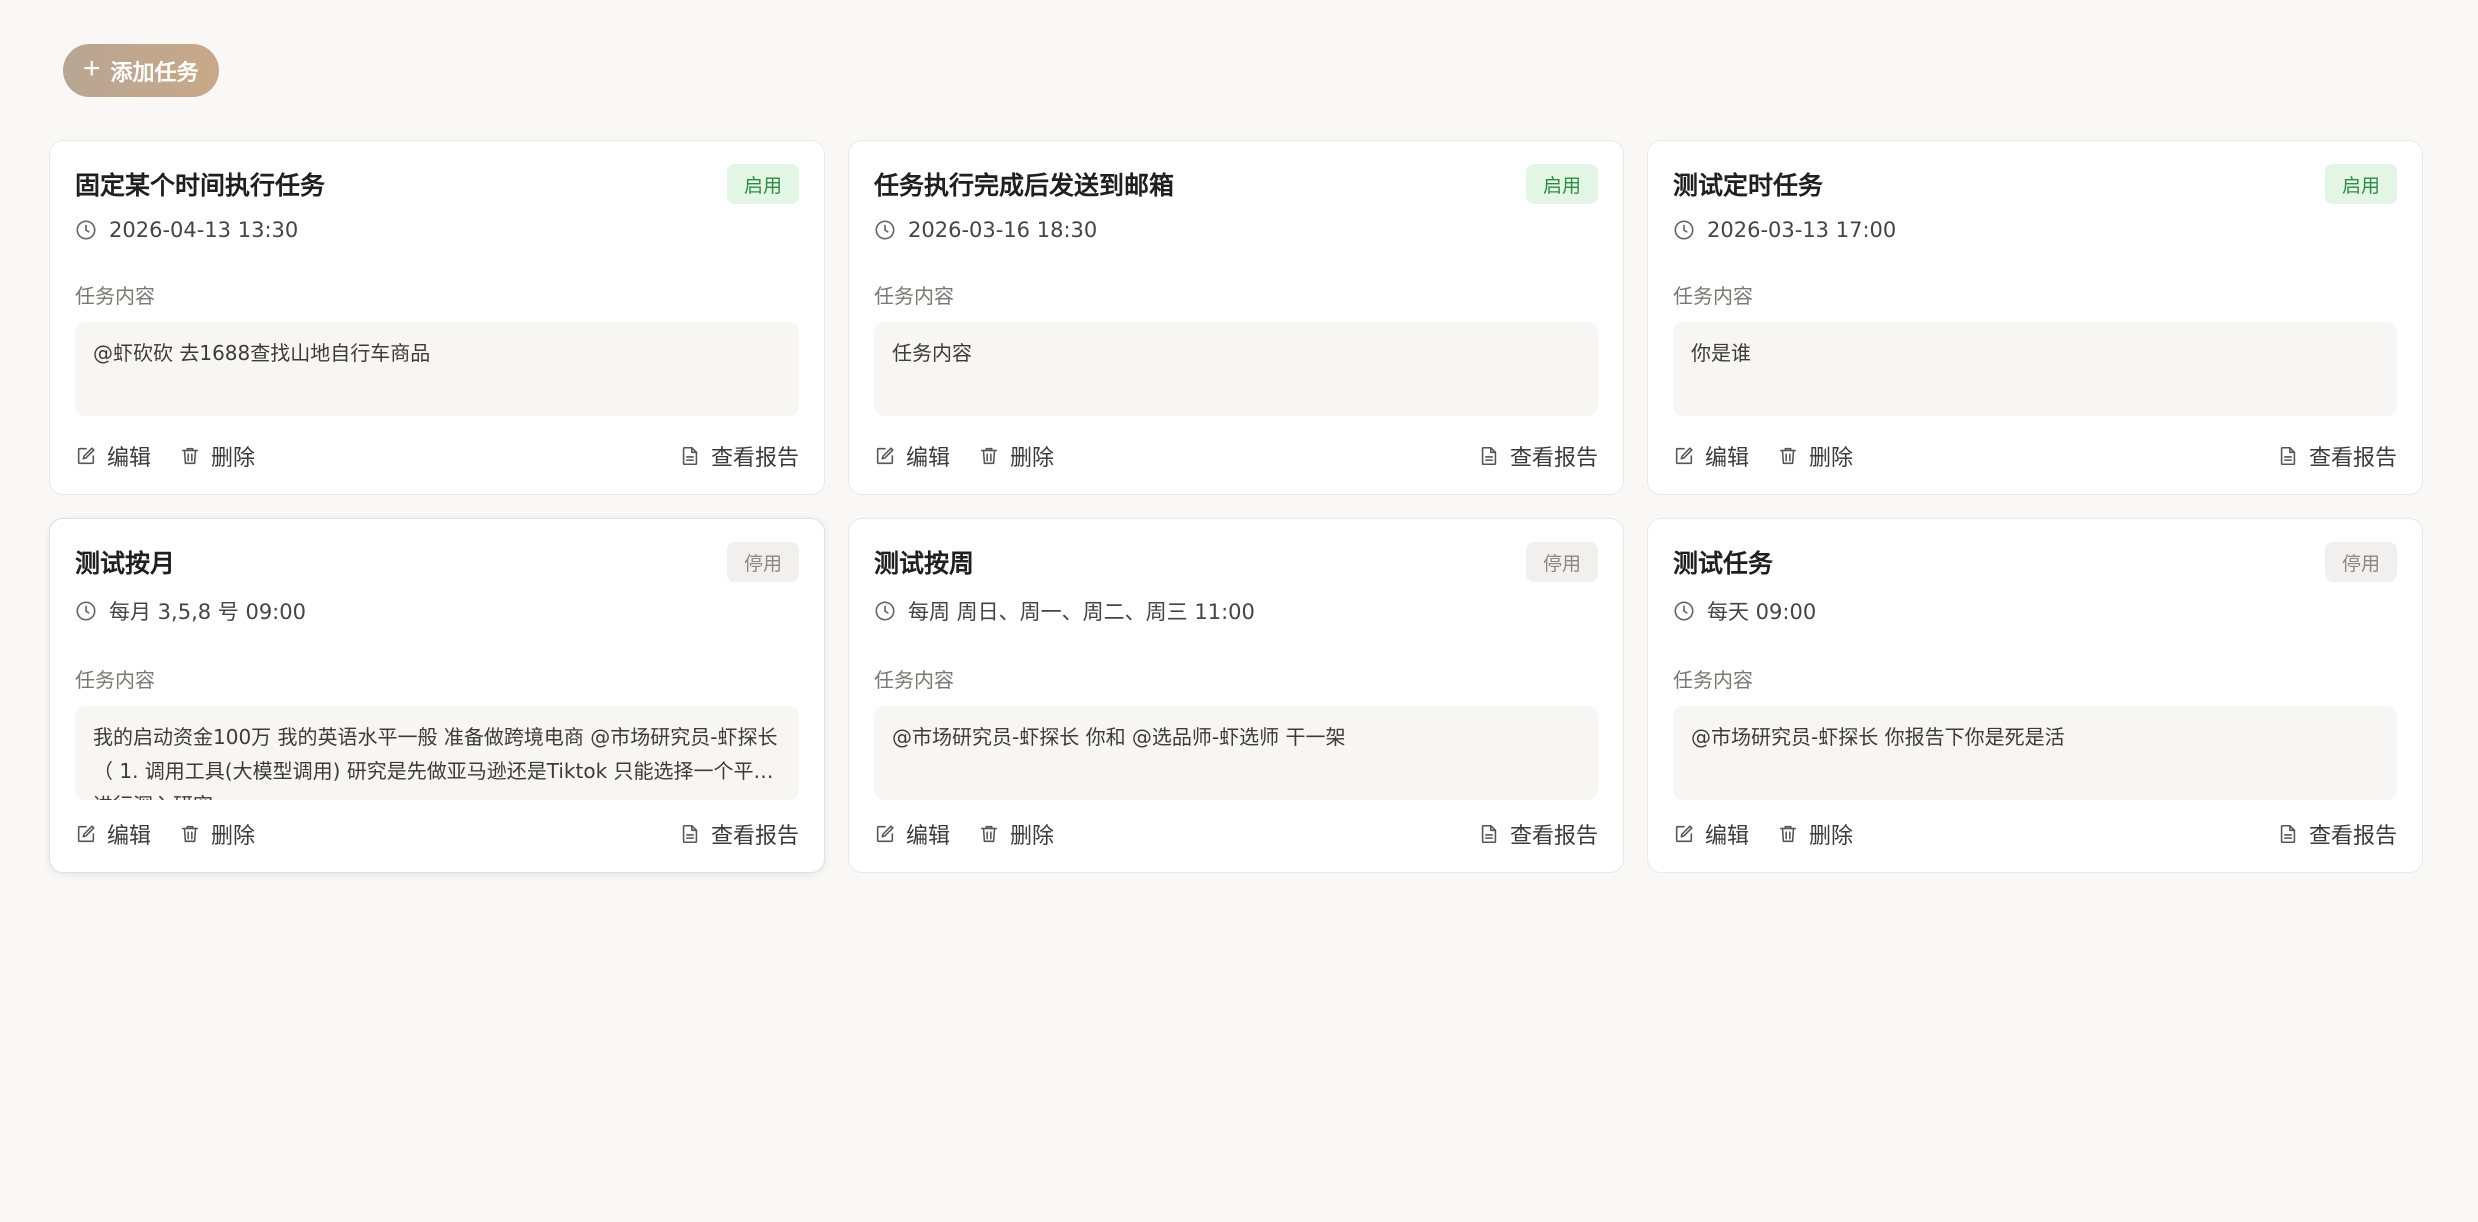 This screenshot has width=2478, height=1222. I want to click on schedule-text: 2026-03-13 17:00, so click(1802, 230).